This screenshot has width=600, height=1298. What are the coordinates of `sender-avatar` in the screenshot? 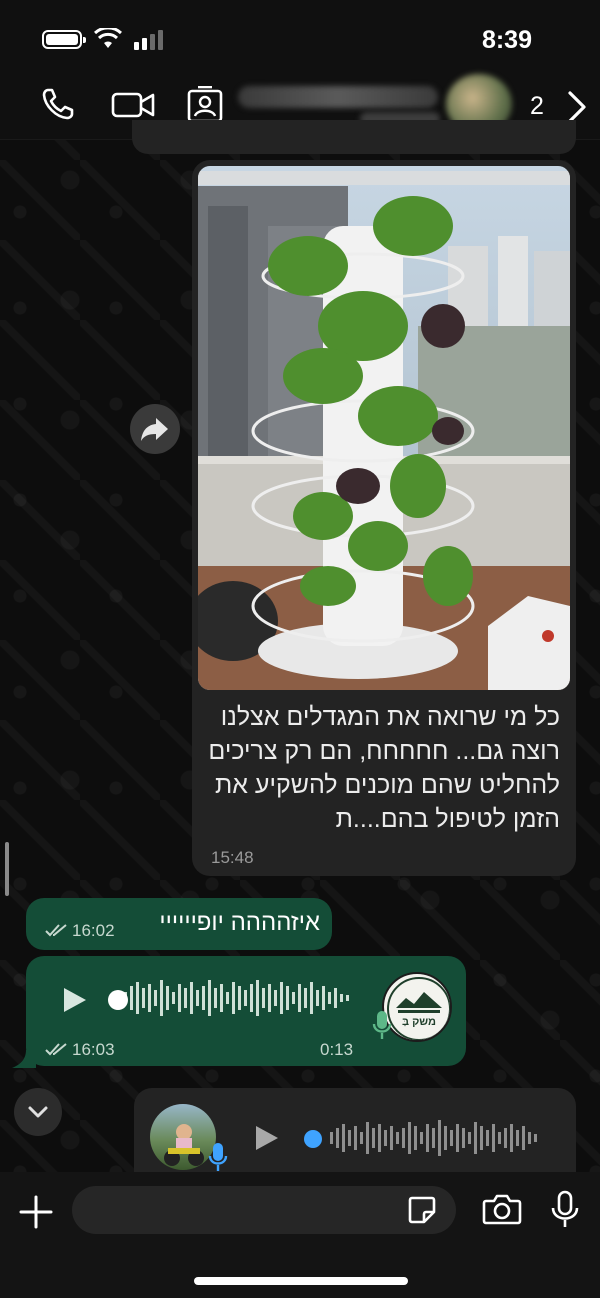 It's located at (183, 1137).